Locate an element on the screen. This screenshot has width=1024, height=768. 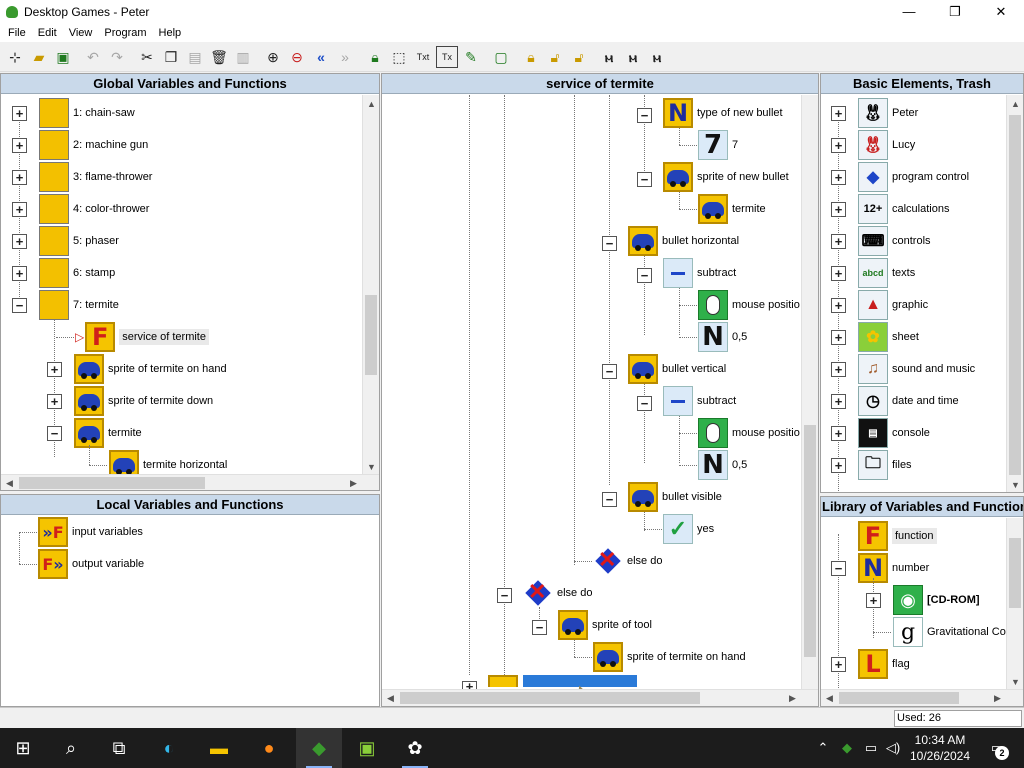
undo-icon: ↶ is located at coordinates (93, 57).